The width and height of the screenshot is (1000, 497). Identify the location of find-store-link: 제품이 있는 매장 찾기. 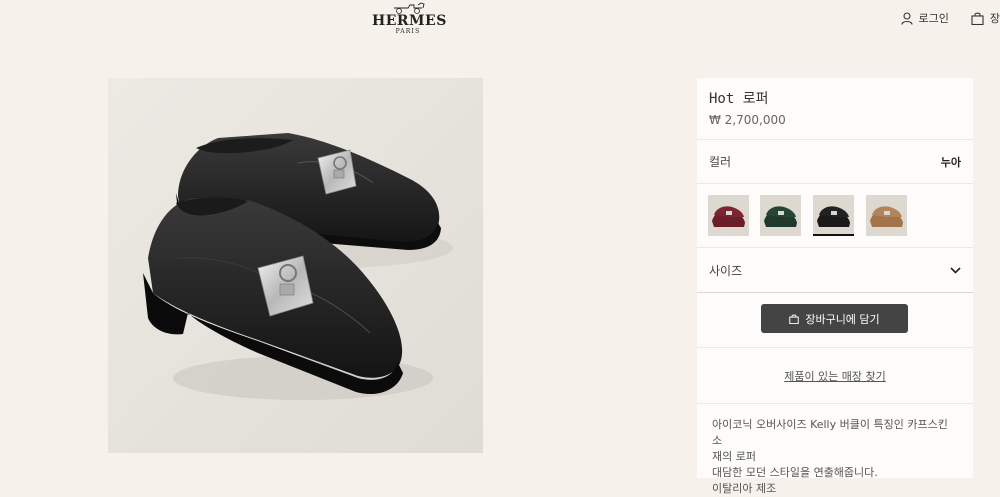
(835, 376).